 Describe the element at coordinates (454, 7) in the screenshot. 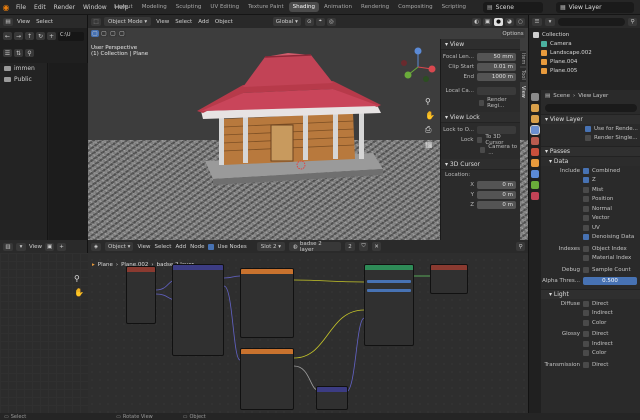

I see `tab-scripting: Scripting` at that location.